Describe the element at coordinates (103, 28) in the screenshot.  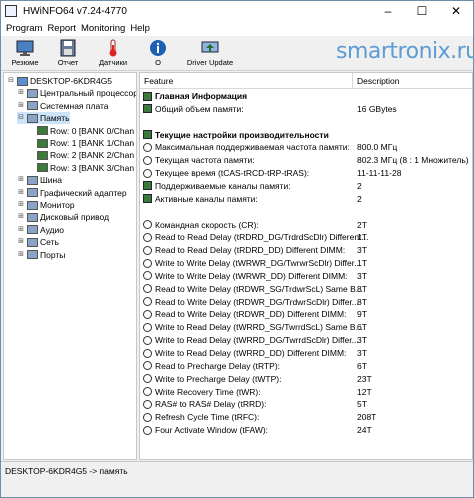
I see `menu-monitoring: Monitoring` at that location.